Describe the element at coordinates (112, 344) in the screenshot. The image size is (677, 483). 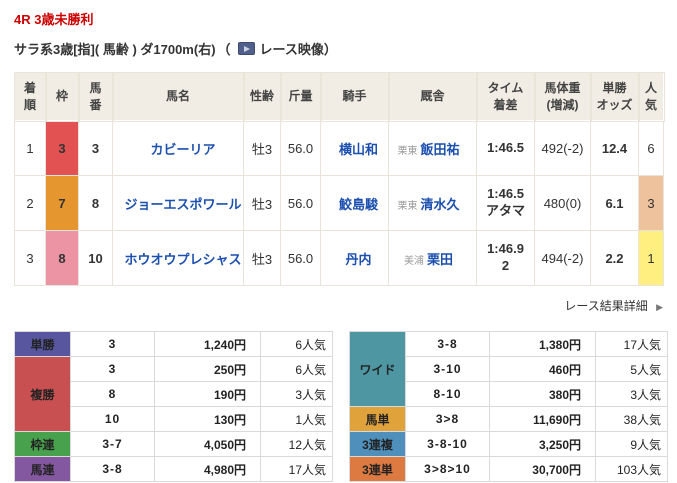
I see `payout-combo: 3` at that location.